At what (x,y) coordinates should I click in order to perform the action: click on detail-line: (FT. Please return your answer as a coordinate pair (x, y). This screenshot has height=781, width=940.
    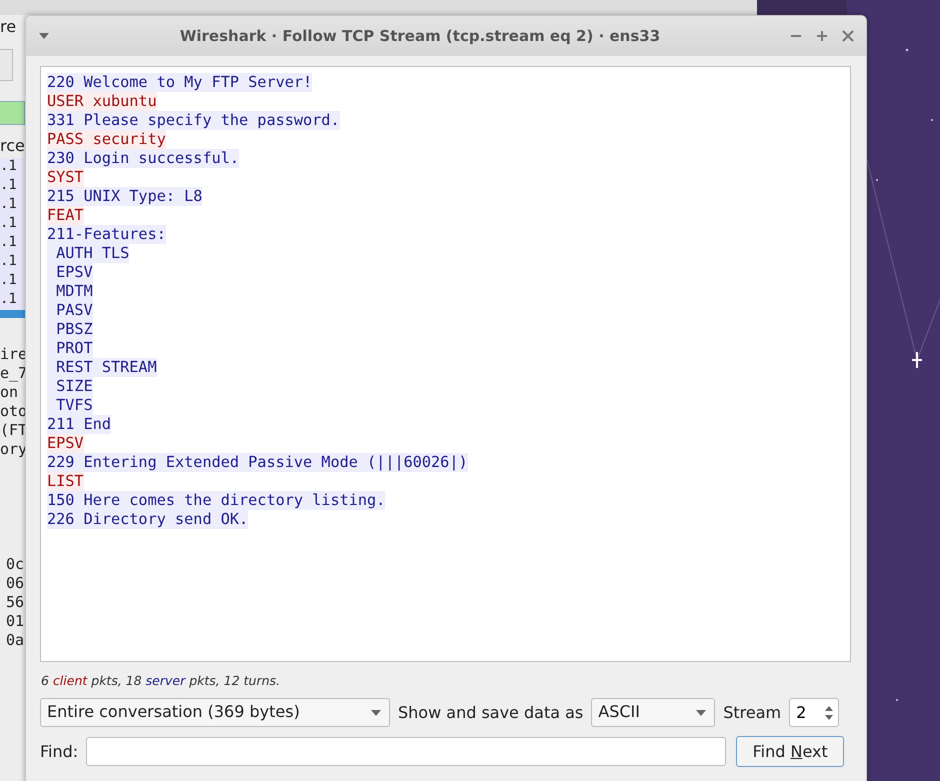
    Looking at the image, I should click on (14, 430).